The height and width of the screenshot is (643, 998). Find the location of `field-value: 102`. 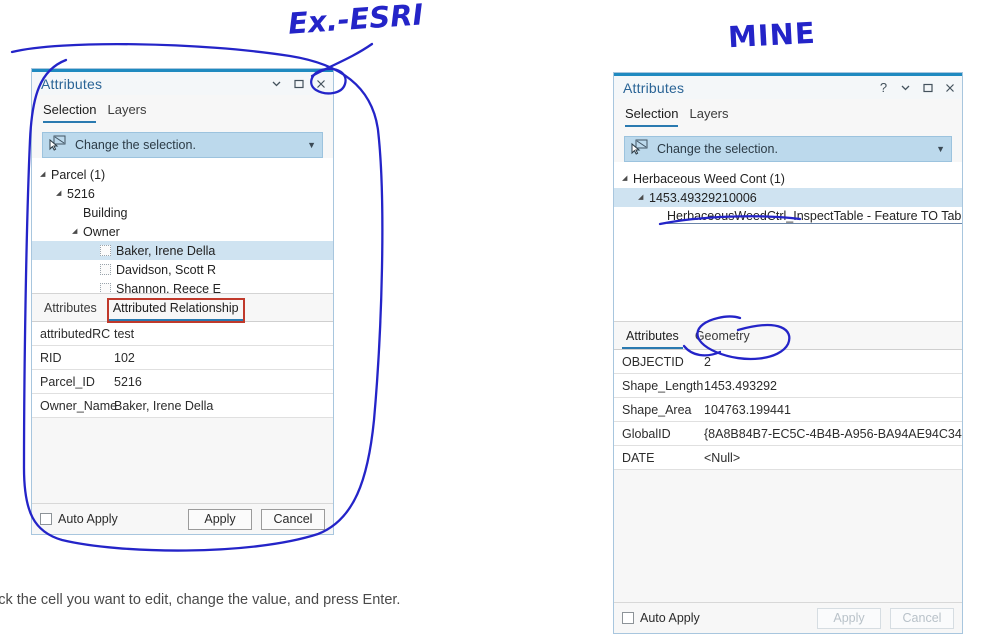

field-value: 102 is located at coordinates (221, 358).